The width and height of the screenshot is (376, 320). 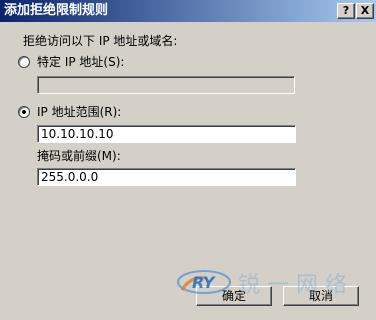 I want to click on cancel-button: 取消, so click(x=321, y=296).